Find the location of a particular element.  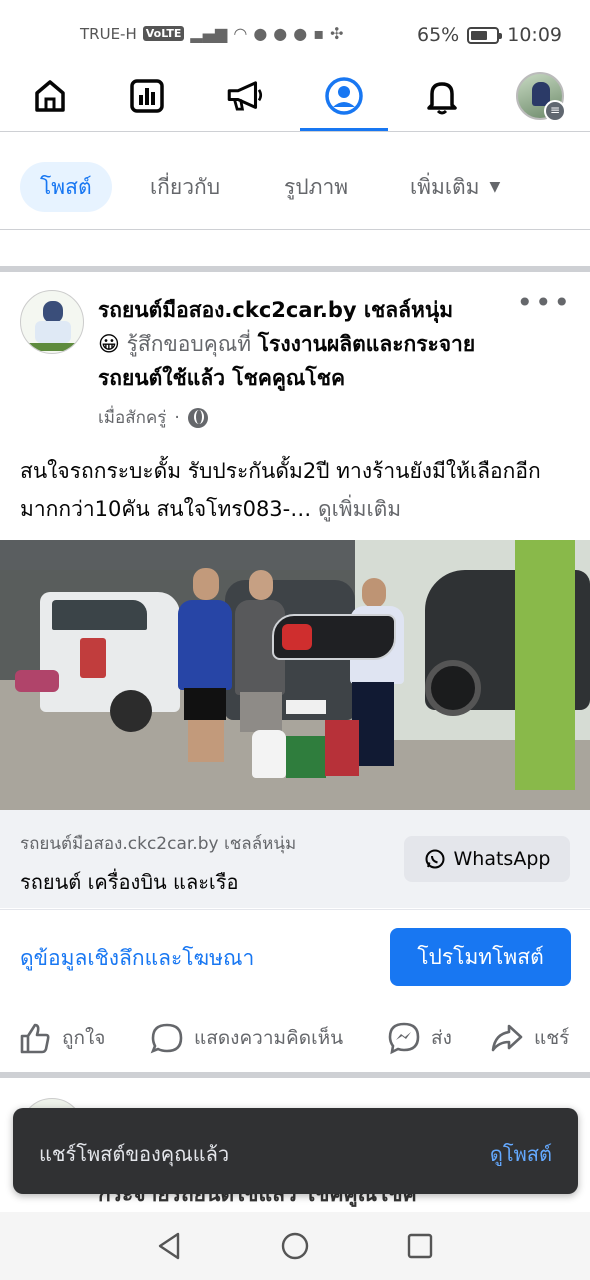

nav-dashboard is located at coordinates (147, 96).